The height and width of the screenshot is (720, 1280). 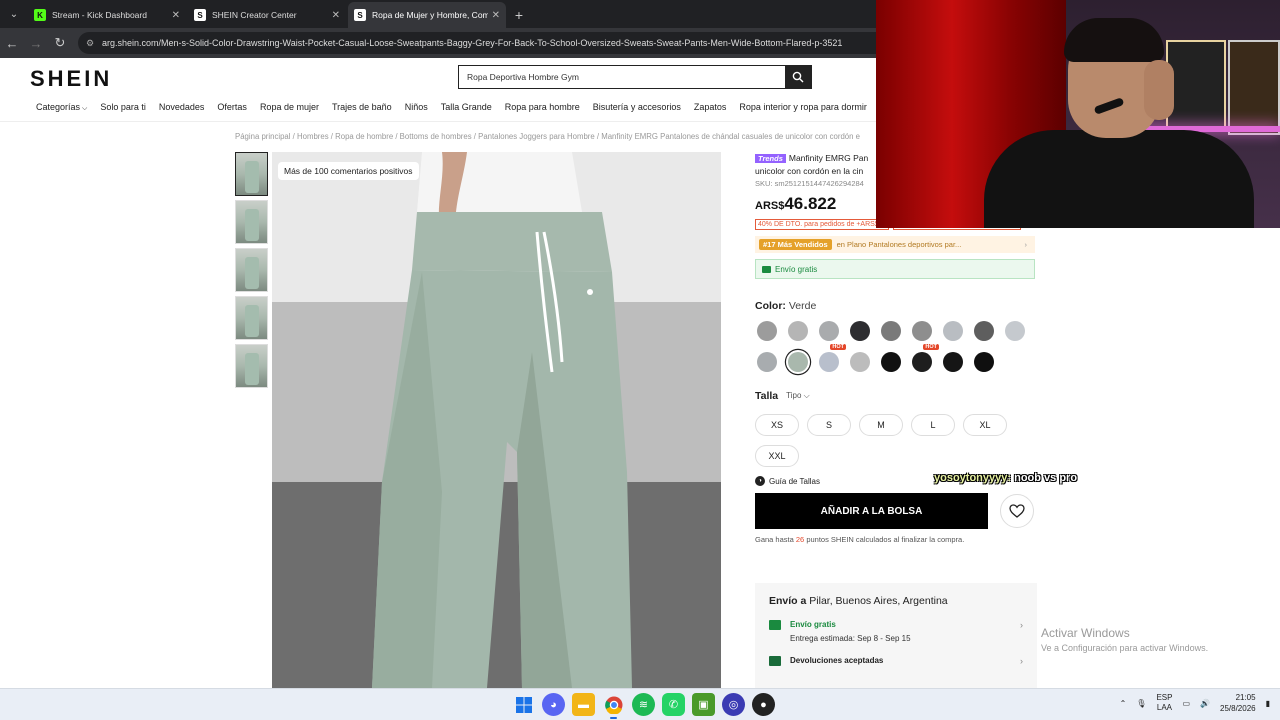 What do you see at coordinates (267, 15) in the screenshot?
I see `tab-shein-creator: S SHEIN Creator Center ✕` at bounding box center [267, 15].